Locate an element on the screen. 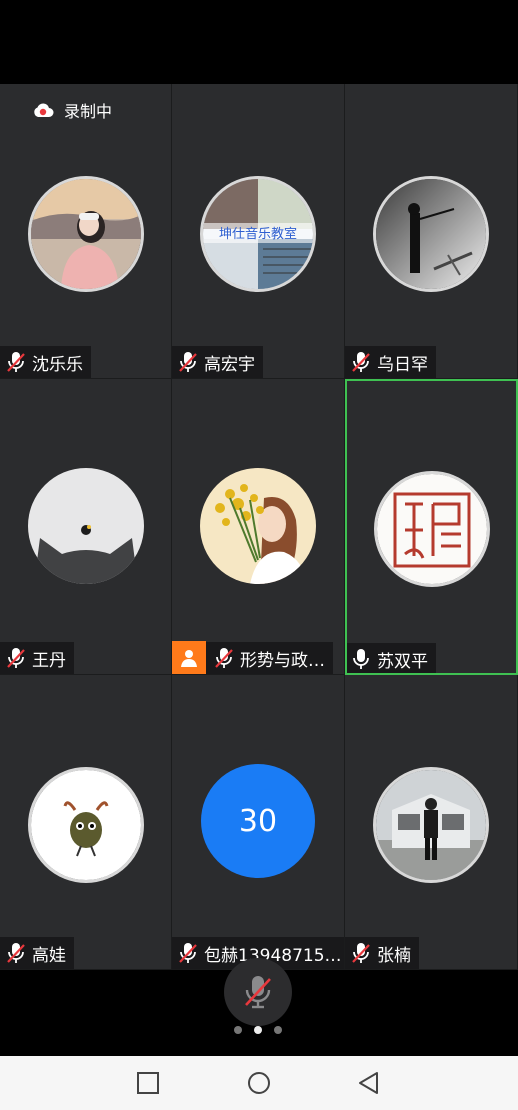  participant-label: 高宏宇 is located at coordinates (217, 362).